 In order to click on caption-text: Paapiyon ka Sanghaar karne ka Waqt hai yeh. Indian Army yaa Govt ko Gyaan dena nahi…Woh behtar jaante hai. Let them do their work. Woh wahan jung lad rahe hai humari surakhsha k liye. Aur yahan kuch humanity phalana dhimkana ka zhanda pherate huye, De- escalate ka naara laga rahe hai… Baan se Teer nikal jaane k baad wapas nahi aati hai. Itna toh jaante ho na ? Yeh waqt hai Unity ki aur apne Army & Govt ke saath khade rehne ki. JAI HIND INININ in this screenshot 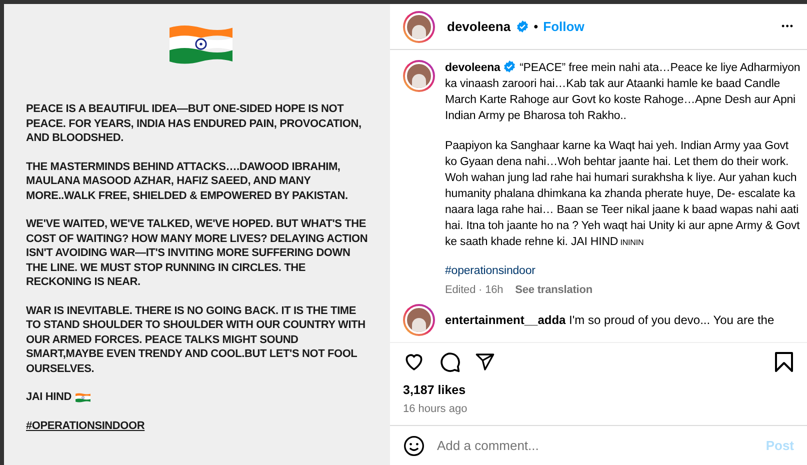, I will do `click(623, 194)`.